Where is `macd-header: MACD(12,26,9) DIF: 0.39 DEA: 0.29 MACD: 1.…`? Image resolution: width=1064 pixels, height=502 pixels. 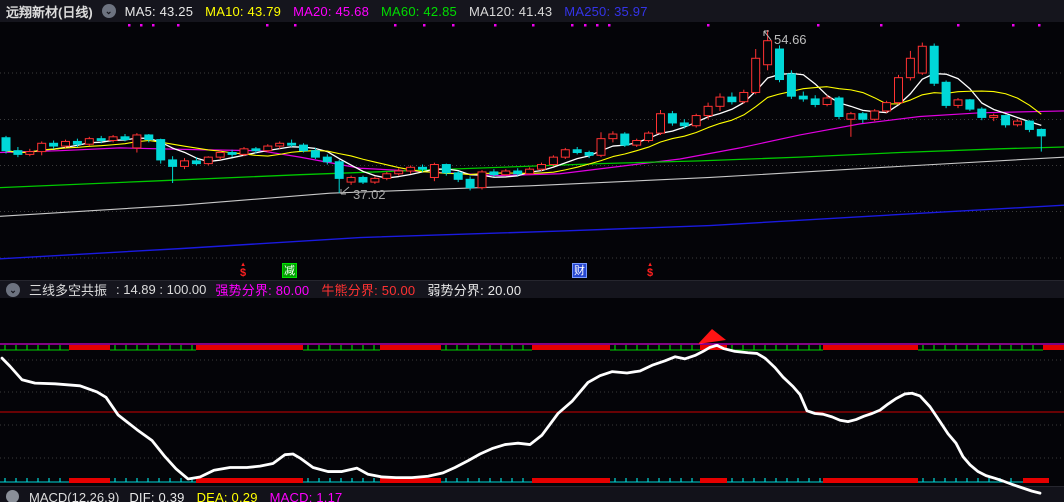 macd-header: MACD(12,26,9) DIF: 0.39 DEA: 0.29 MACD: 1.… is located at coordinates (532, 494).